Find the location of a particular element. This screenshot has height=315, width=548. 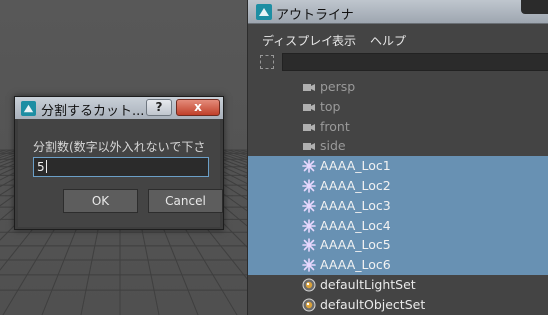

outliner-filter-bar is located at coordinates (398, 62).